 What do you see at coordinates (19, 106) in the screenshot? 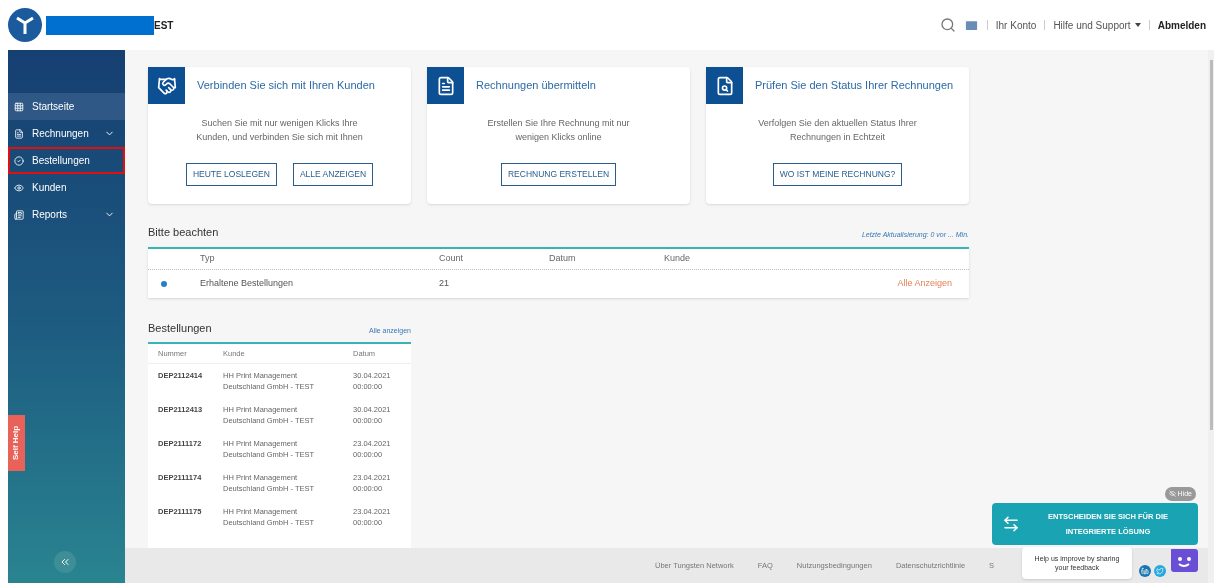
I see `grid-icon` at bounding box center [19, 106].